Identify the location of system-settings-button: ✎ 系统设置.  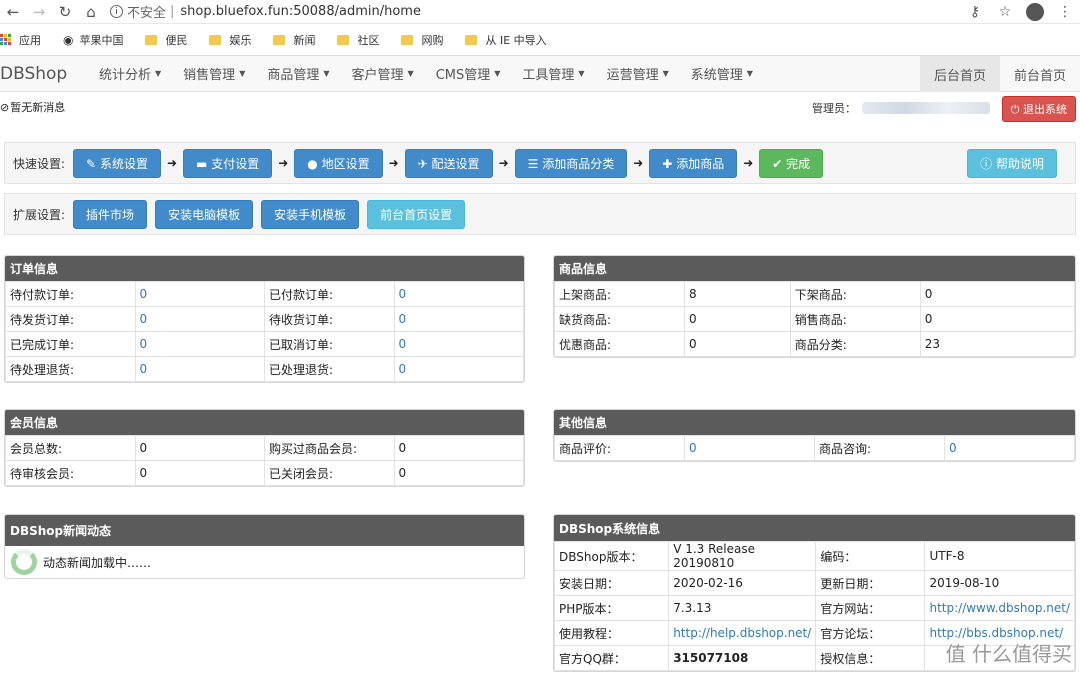
(117, 163).